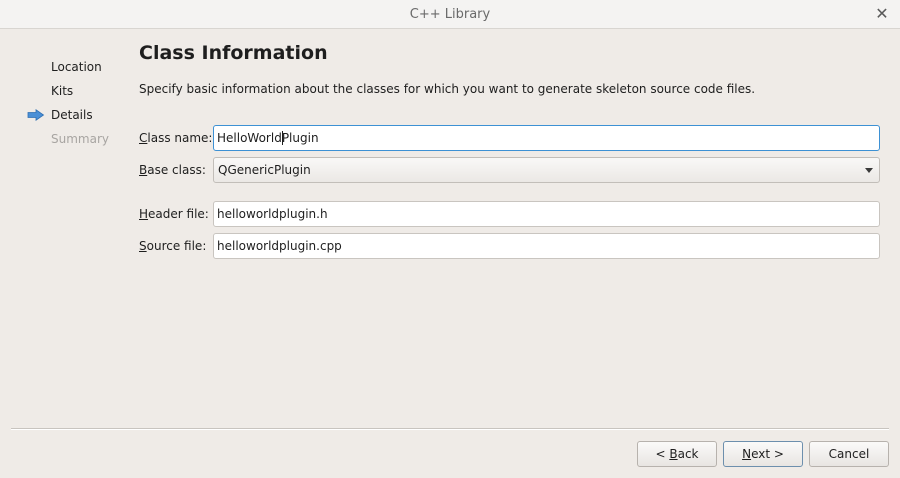 The height and width of the screenshot is (478, 900). What do you see at coordinates (176, 170) in the screenshot?
I see `label-text: ase class:` at bounding box center [176, 170].